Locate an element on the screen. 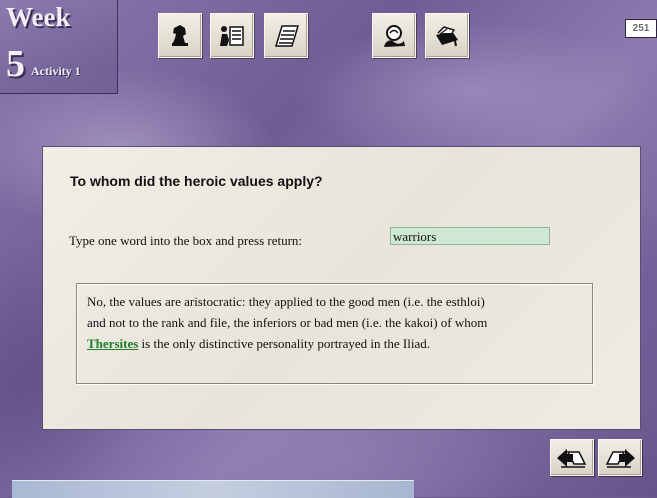  forward-arrow-book-icon is located at coordinates (620, 458).